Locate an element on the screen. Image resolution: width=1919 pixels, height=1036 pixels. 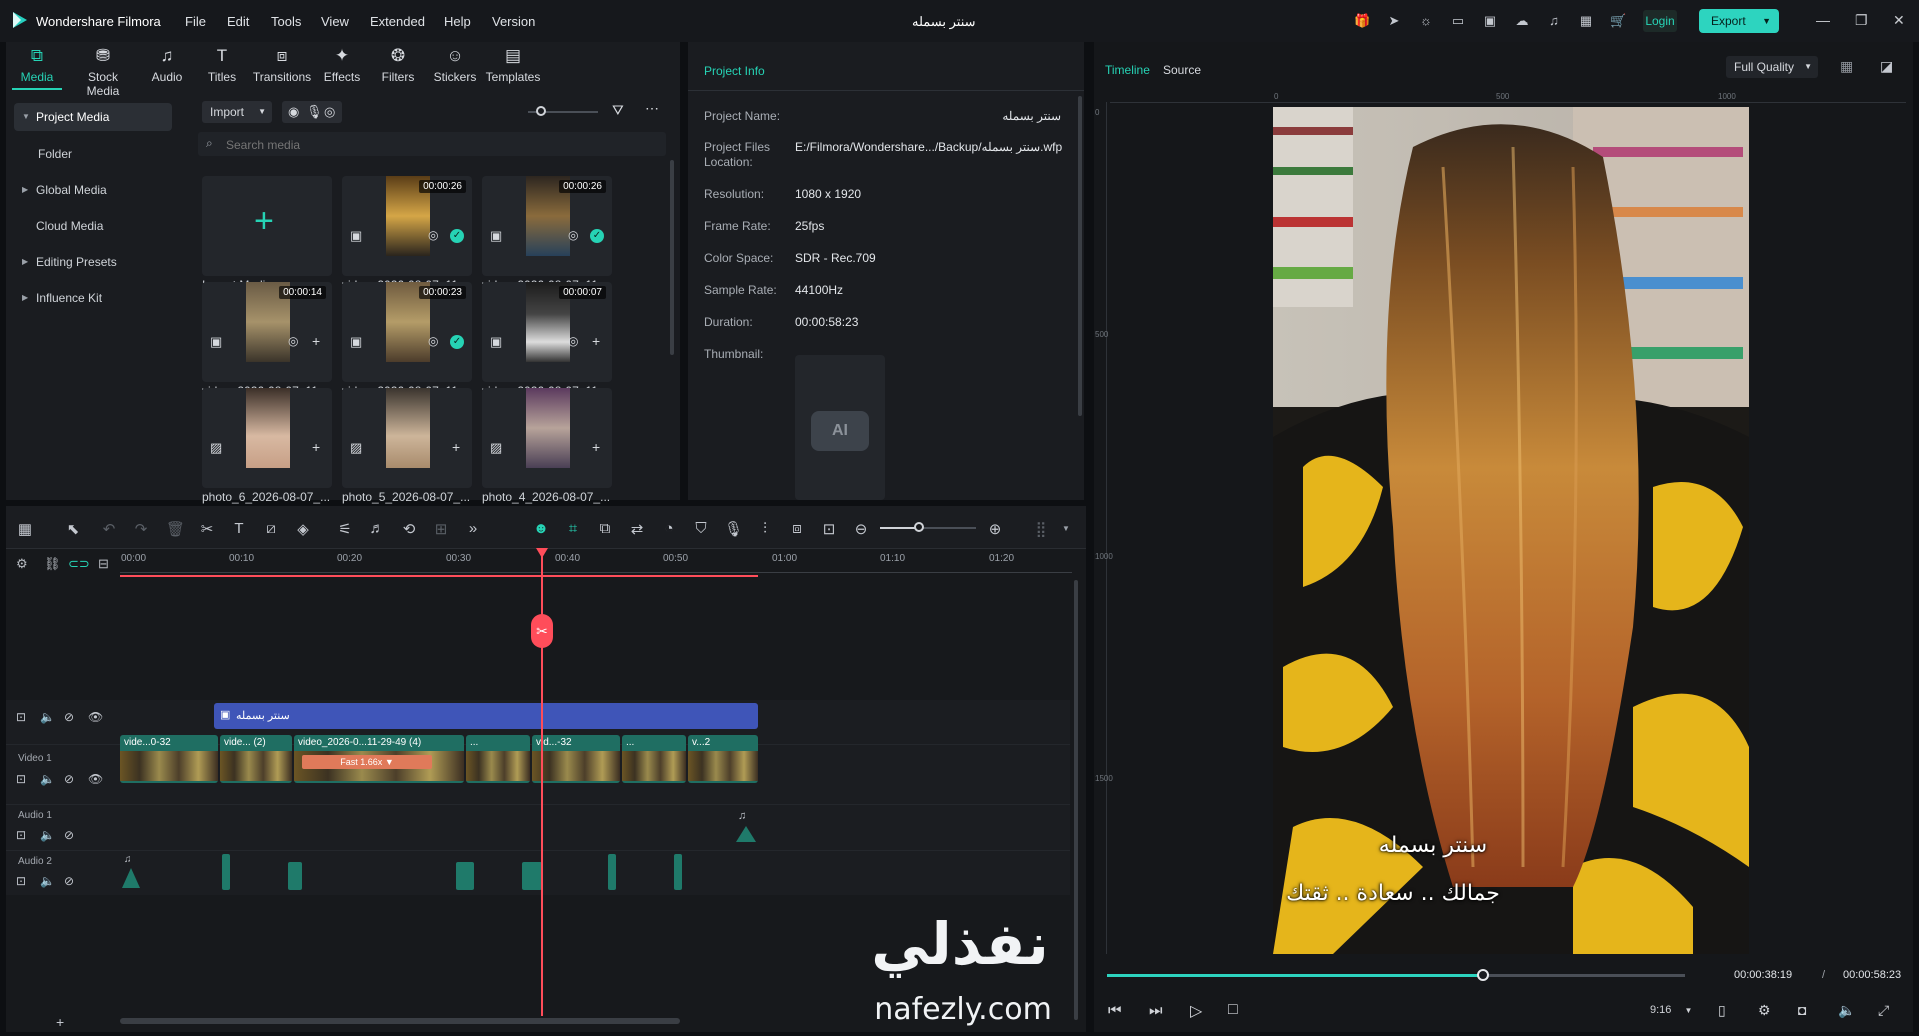
select-tool-icon: ⬉ is located at coordinates (73, 529).